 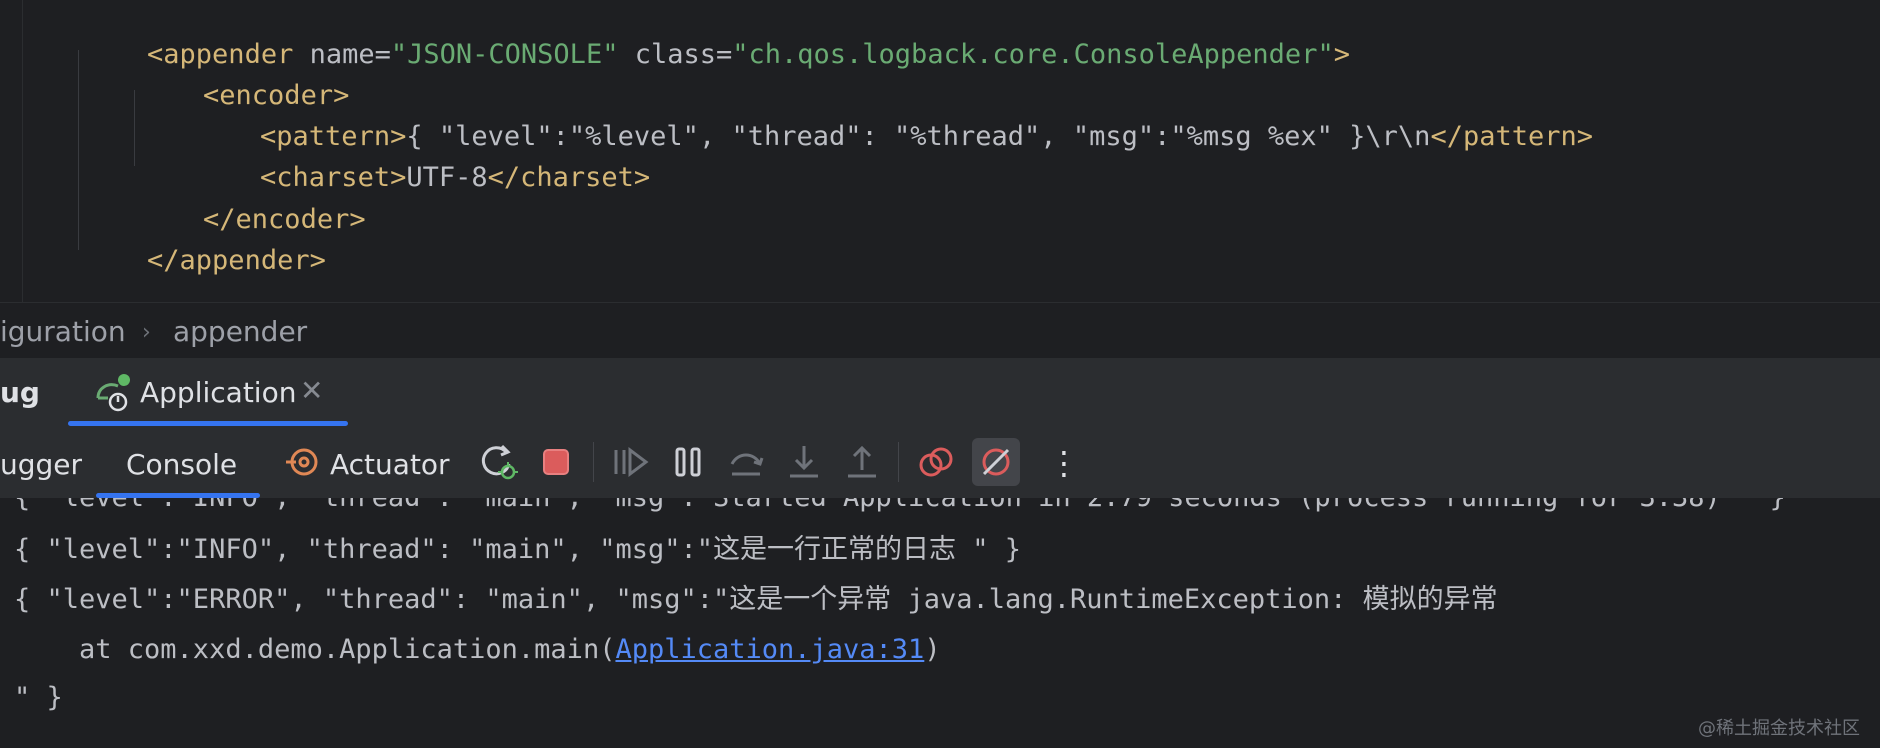 What do you see at coordinates (996, 462) in the screenshot?
I see `mute-breakpoints-icon` at bounding box center [996, 462].